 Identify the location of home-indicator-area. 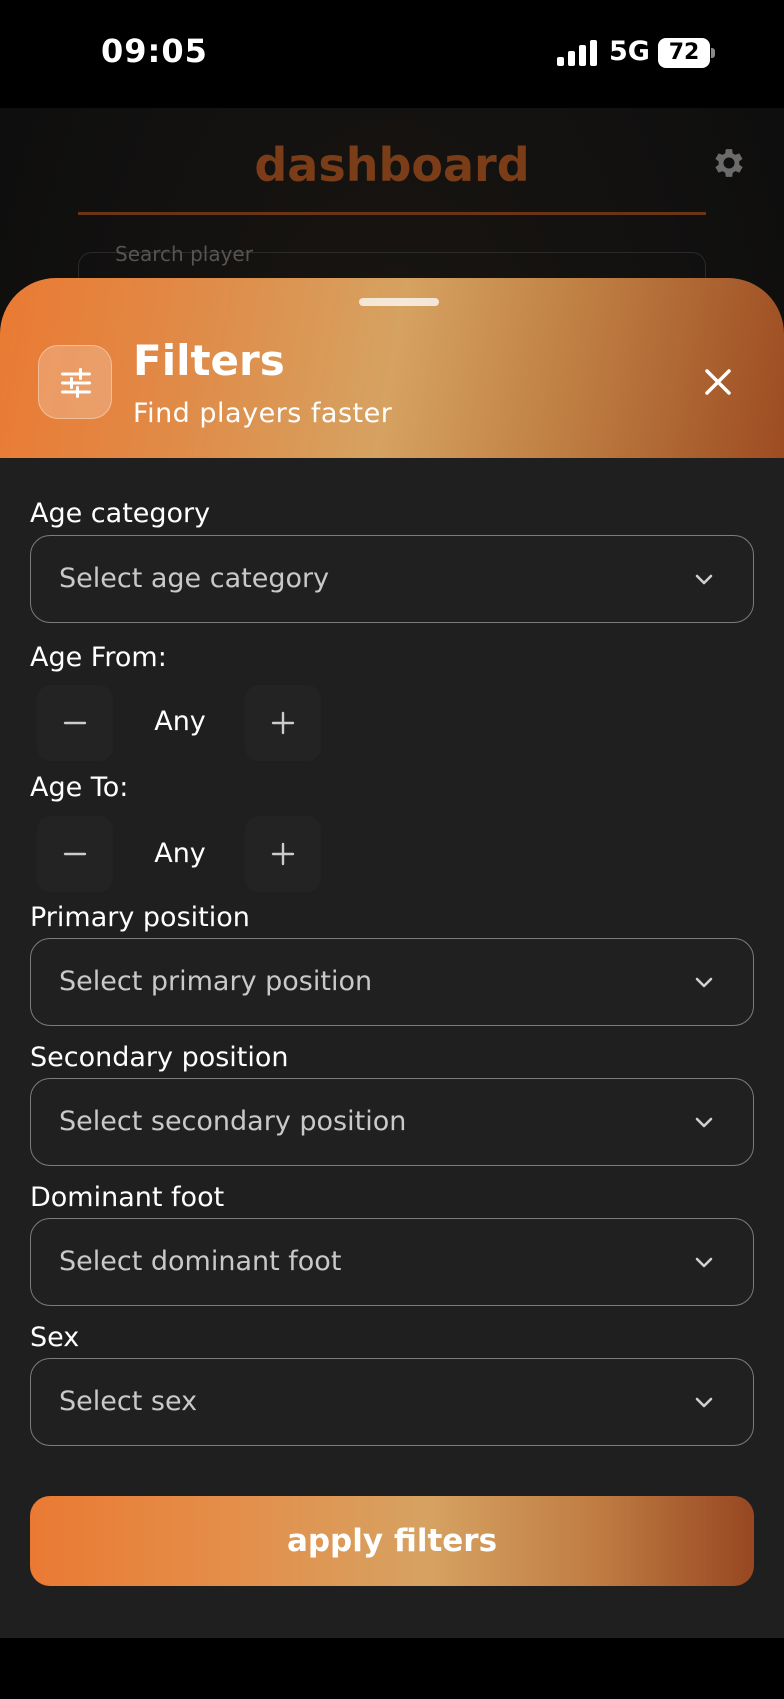
(392, 1668).